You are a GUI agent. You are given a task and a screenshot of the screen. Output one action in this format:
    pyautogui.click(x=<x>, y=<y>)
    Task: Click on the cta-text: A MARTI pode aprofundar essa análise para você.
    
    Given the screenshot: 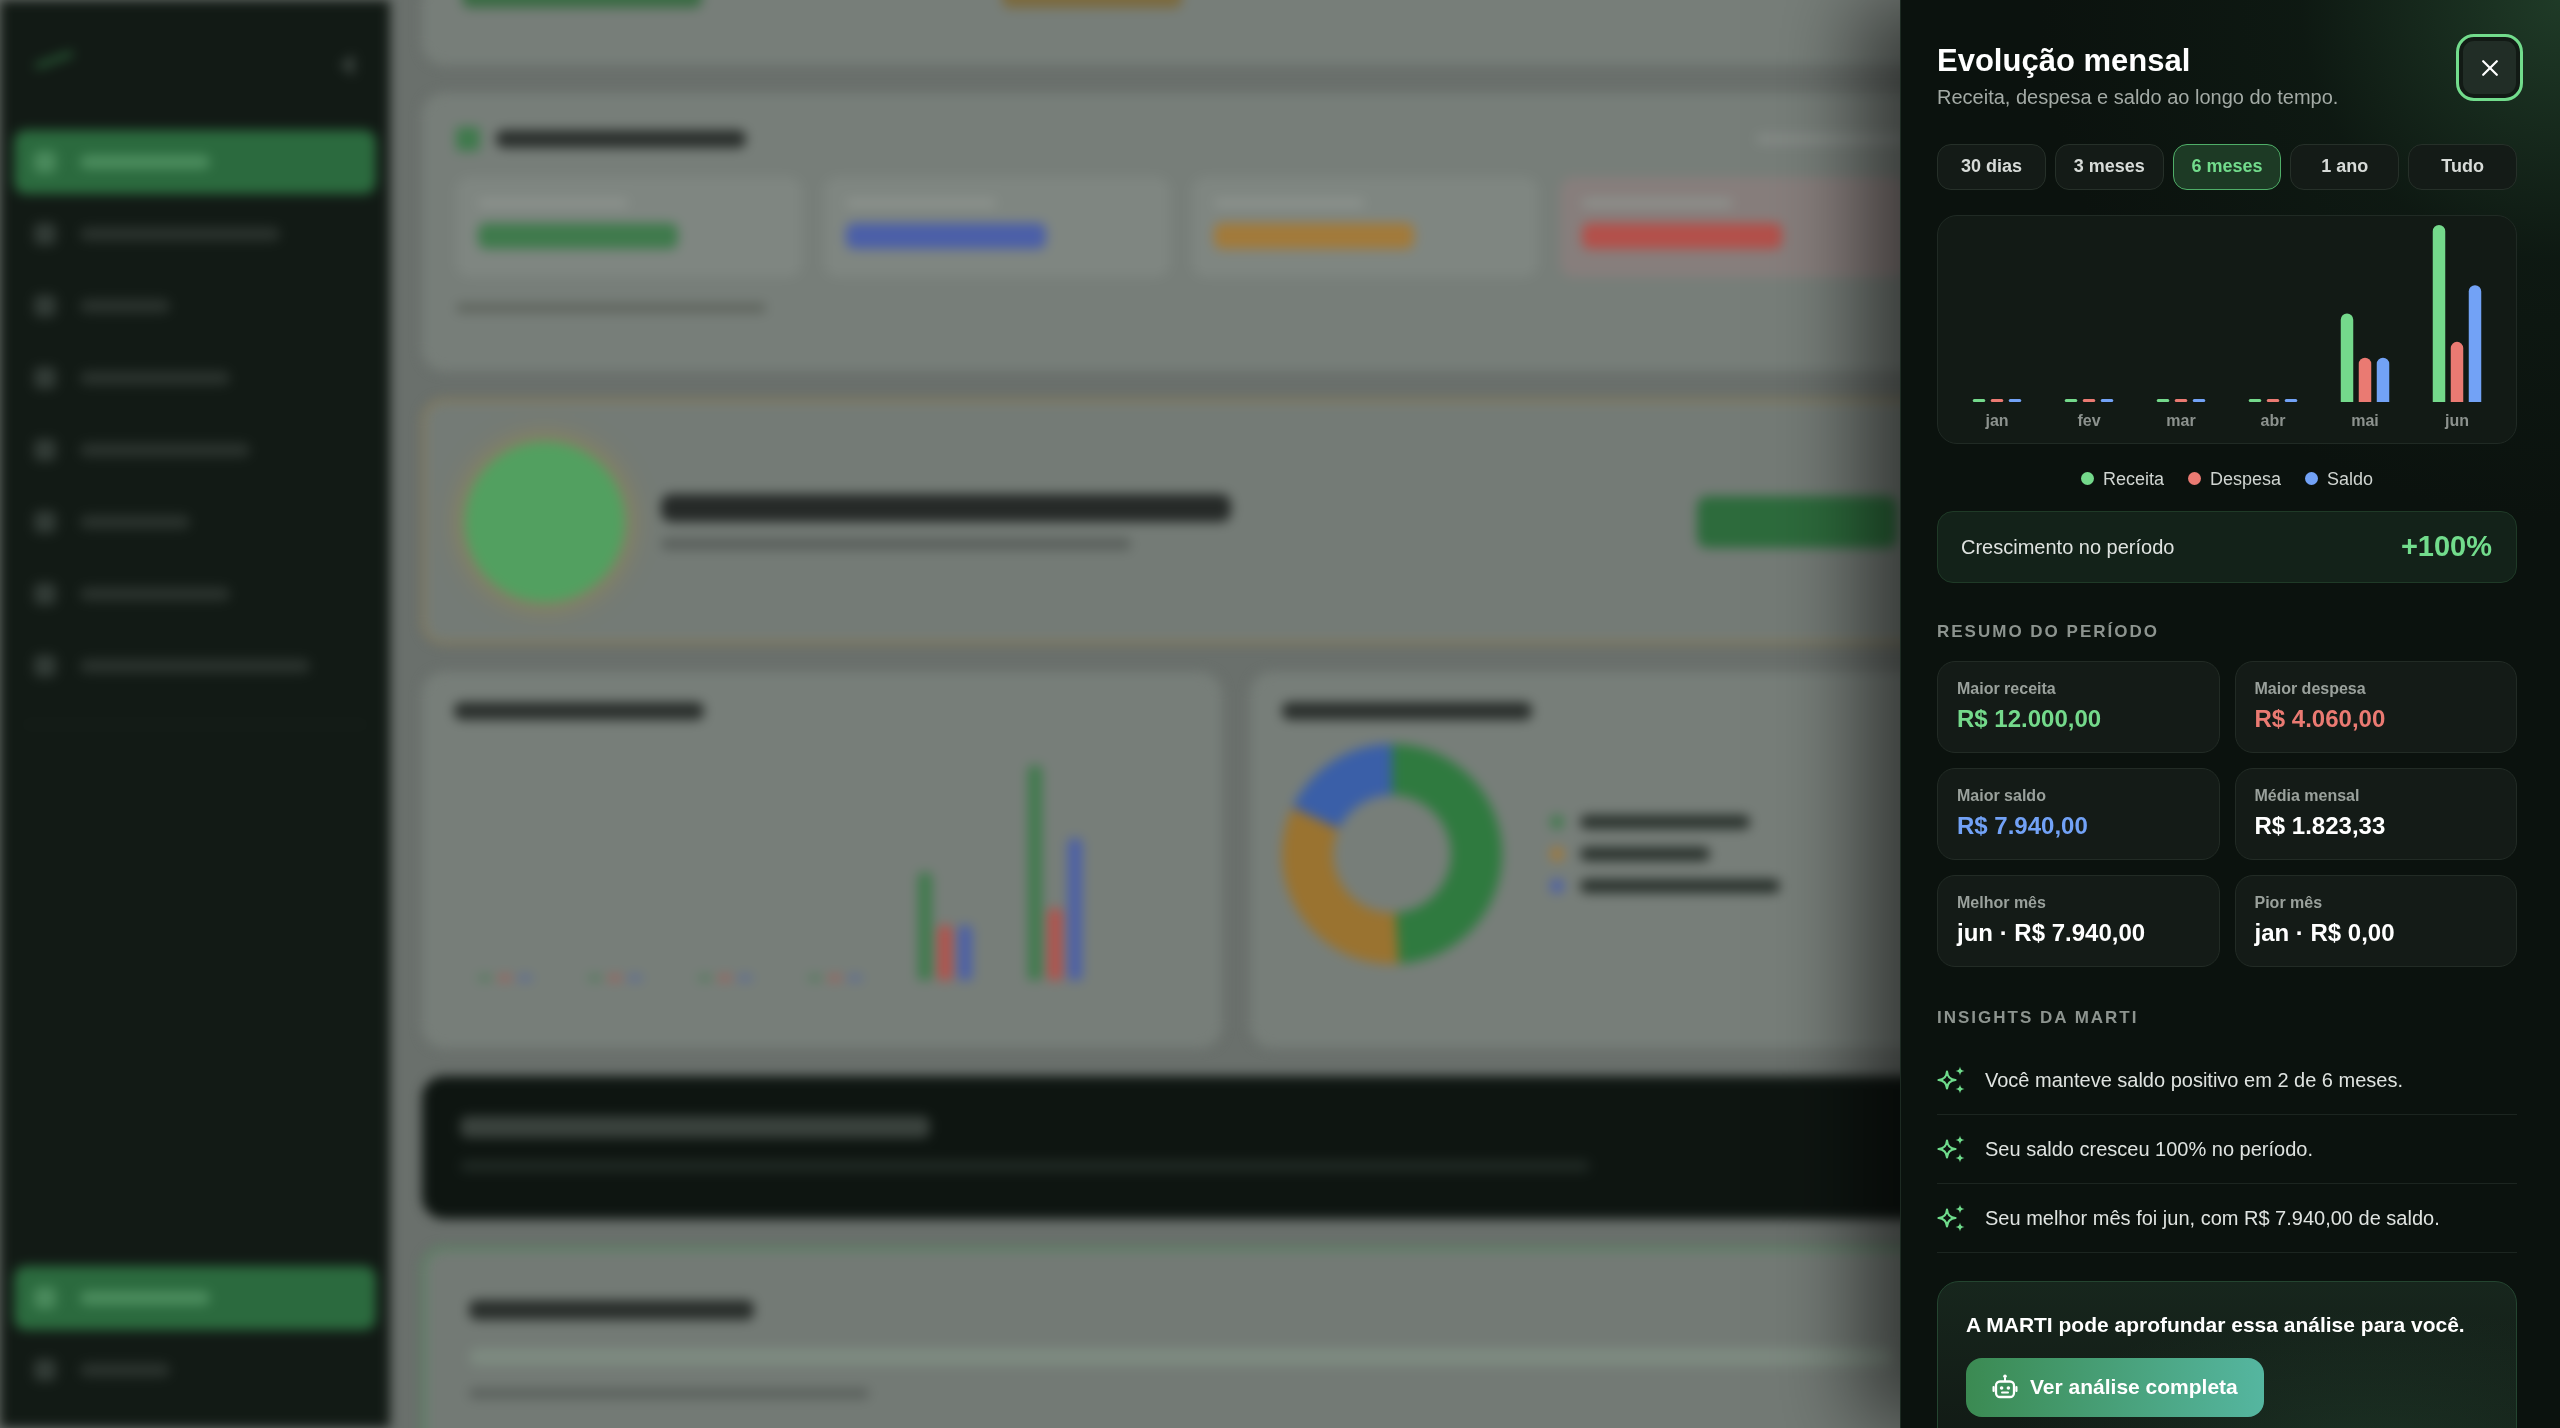 What is the action you would take?
    pyautogui.click(x=2216, y=1324)
    